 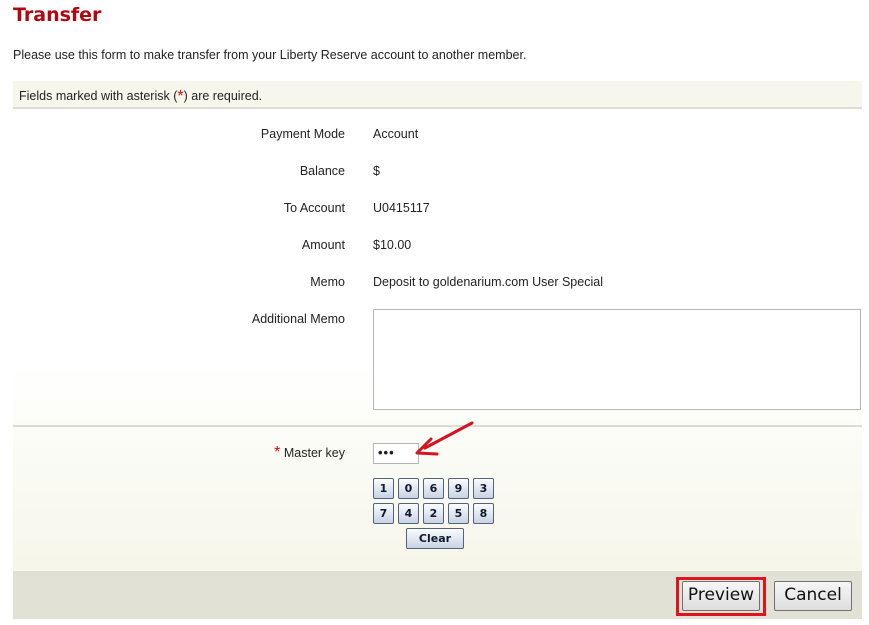 I want to click on balance-value: $, so click(x=376, y=171).